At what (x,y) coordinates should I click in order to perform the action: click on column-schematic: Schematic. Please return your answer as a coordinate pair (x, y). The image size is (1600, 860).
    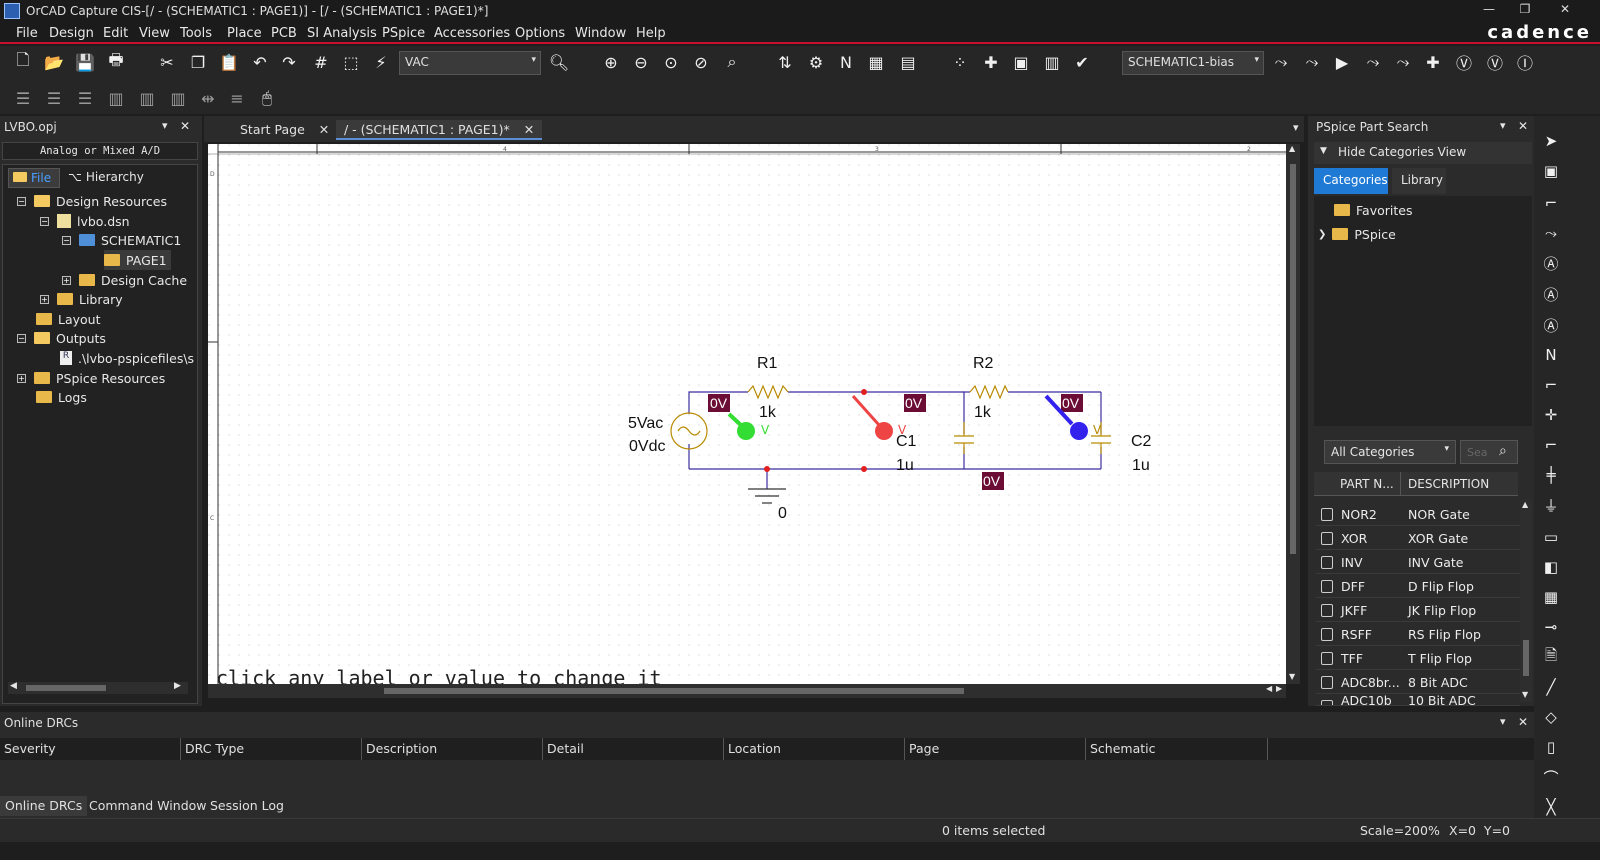
    Looking at the image, I should click on (1177, 749).